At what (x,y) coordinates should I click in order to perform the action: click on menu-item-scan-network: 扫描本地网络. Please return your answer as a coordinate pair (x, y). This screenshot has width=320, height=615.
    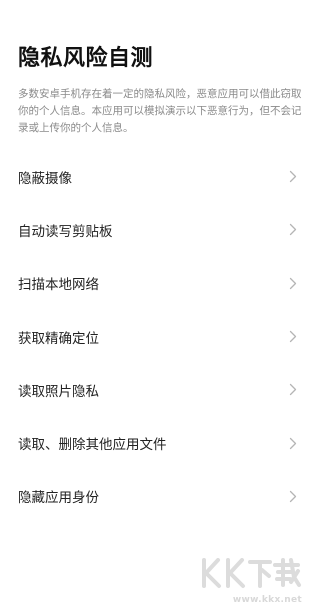
    Looking at the image, I should click on (160, 283).